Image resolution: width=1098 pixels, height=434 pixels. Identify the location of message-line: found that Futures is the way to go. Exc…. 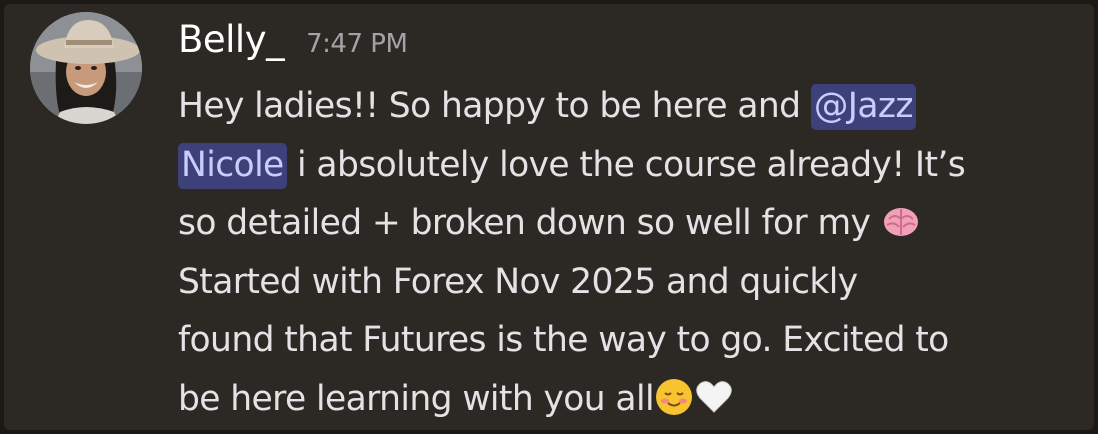
(563, 340).